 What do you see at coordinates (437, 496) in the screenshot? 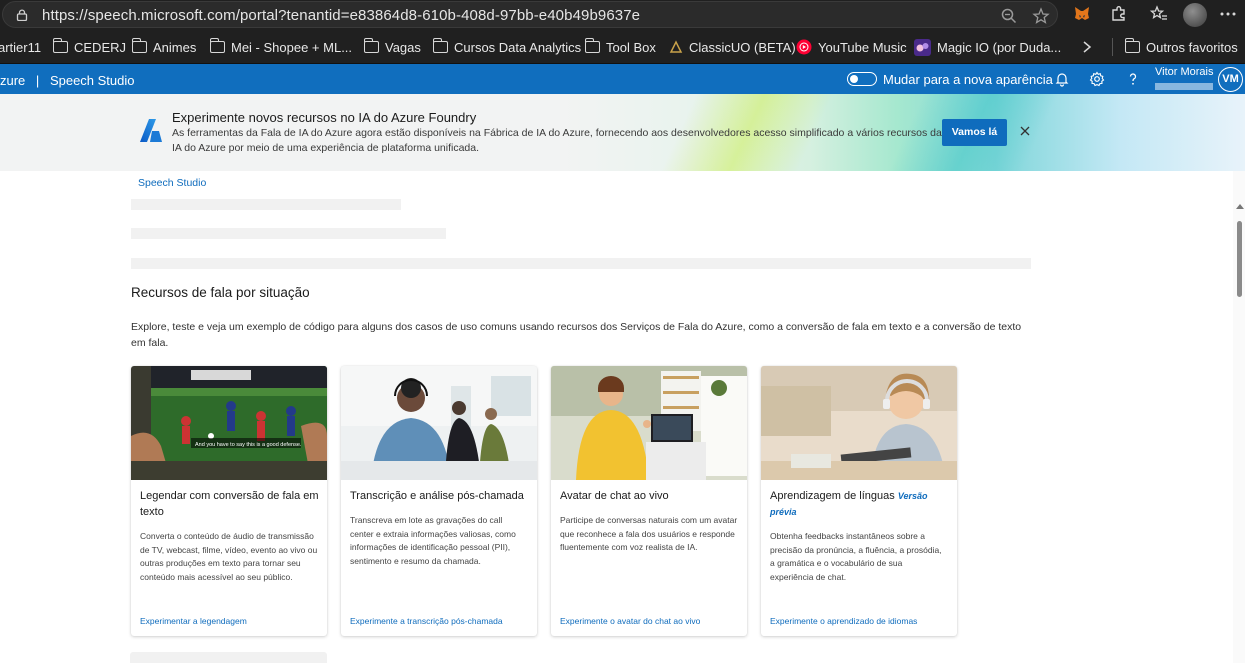
I see `card-title: Transcrição e análise pós-chamada` at bounding box center [437, 496].